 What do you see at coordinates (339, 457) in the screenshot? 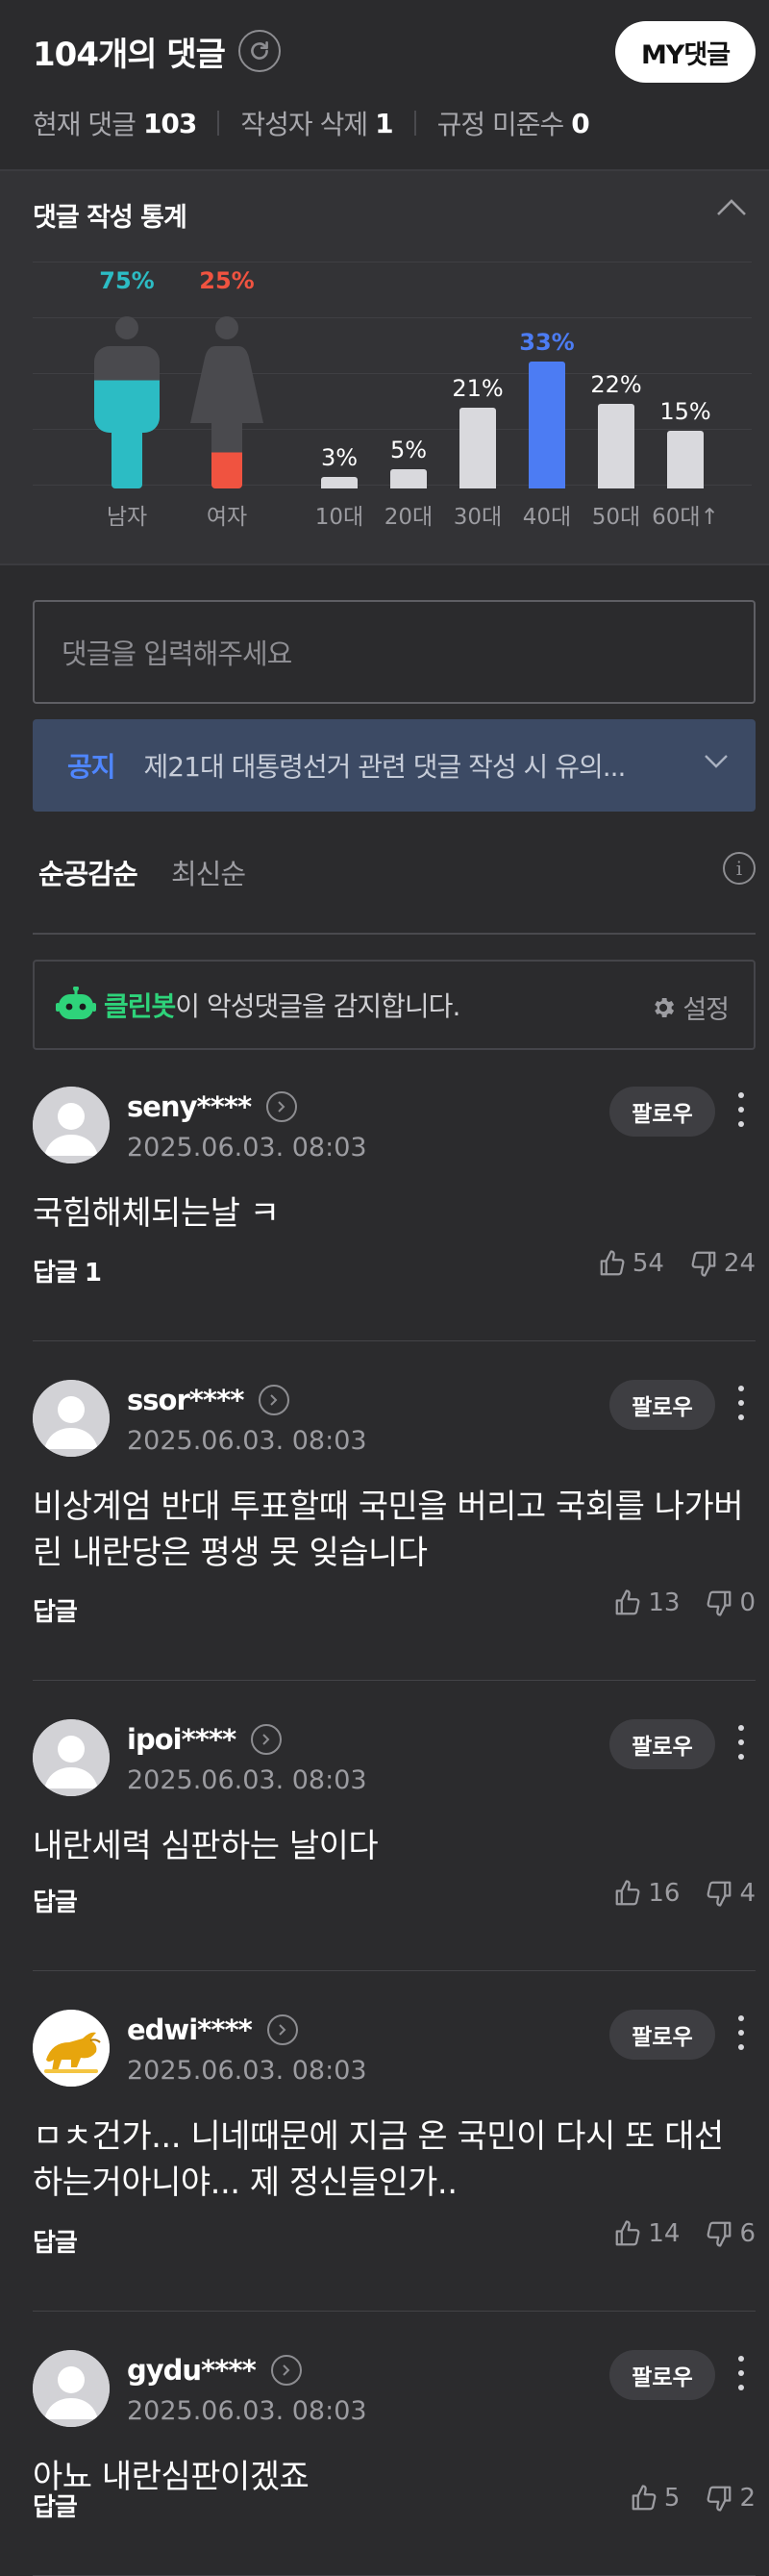
I see `age-percent: 3%` at bounding box center [339, 457].